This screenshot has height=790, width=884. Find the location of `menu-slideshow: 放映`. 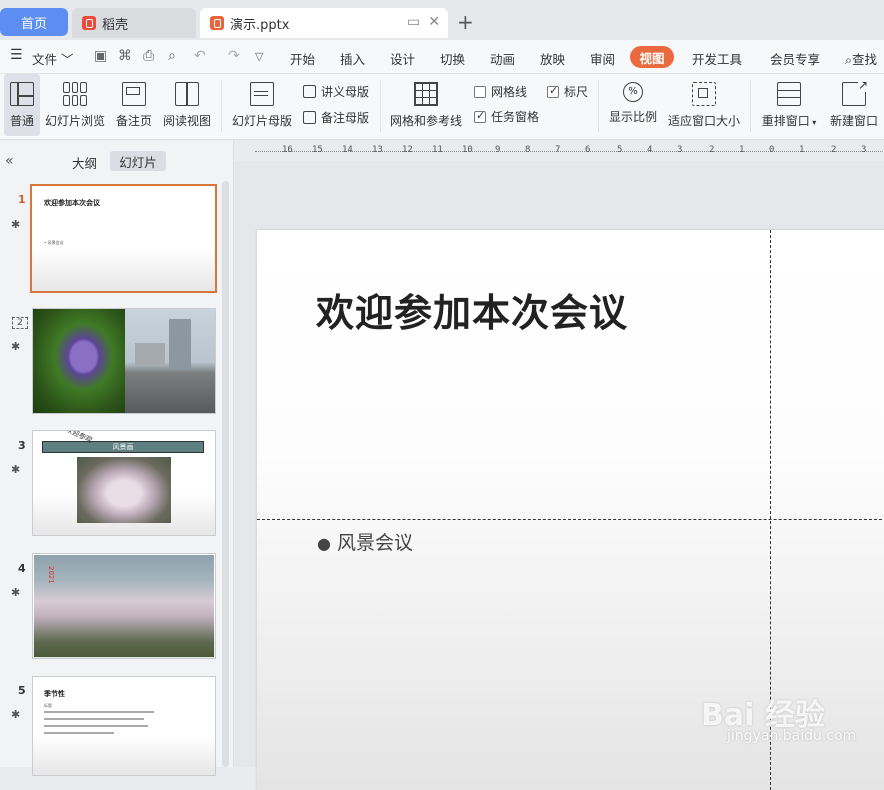

menu-slideshow: 放映 is located at coordinates (552, 58).